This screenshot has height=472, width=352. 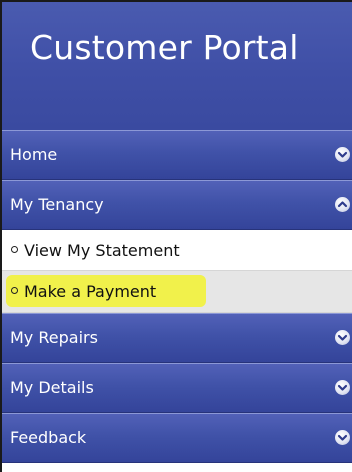 I want to click on menu-section-my-repairs: My Repairs, so click(x=177, y=338).